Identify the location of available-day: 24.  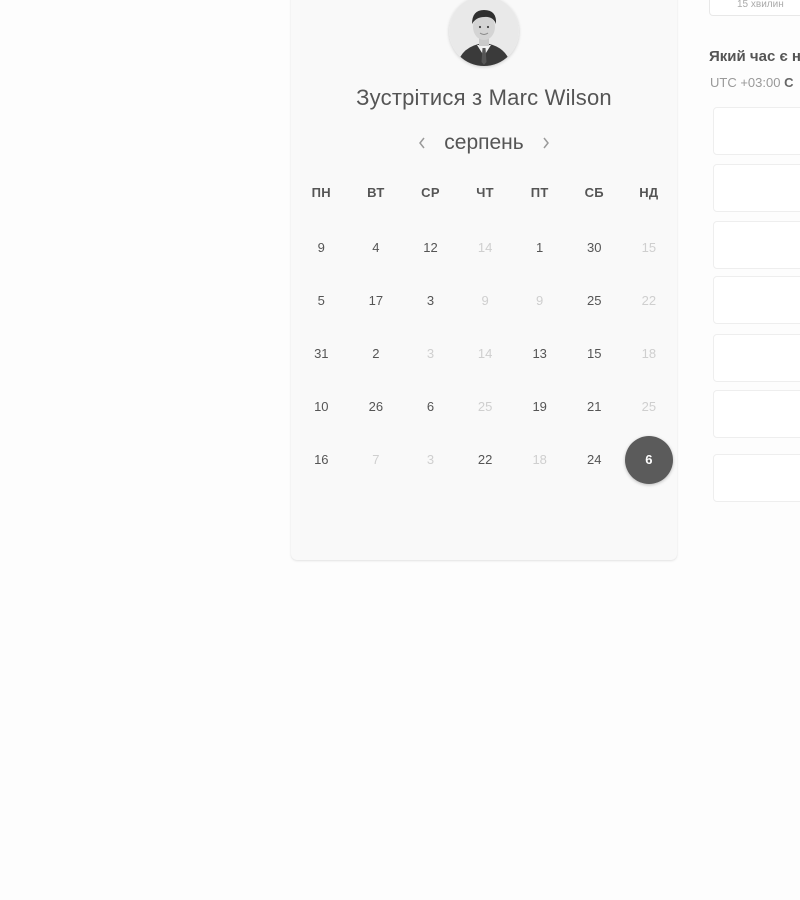
(594, 459).